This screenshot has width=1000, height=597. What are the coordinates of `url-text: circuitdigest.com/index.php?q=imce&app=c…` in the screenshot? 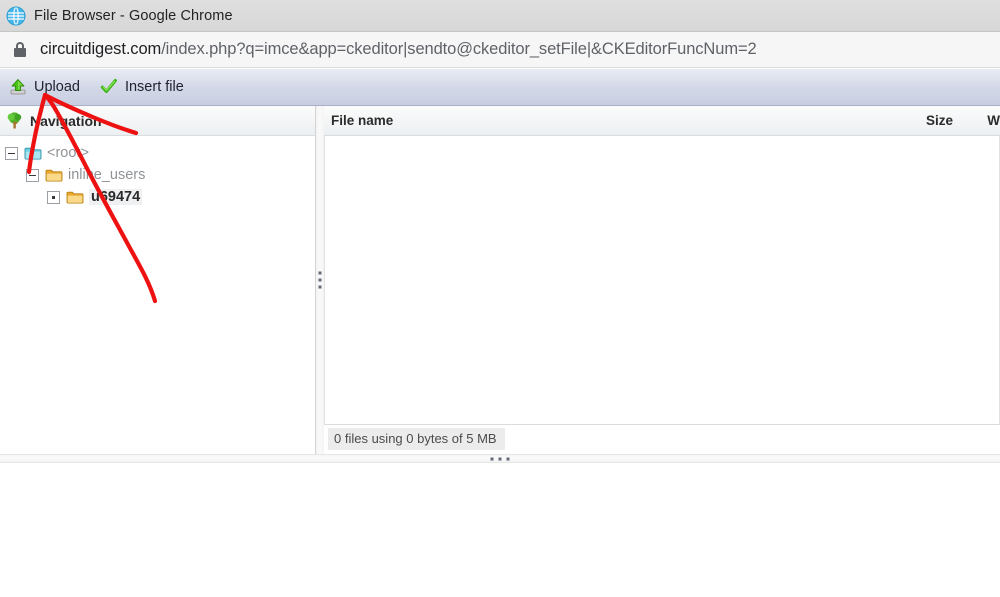 It's located at (398, 49).